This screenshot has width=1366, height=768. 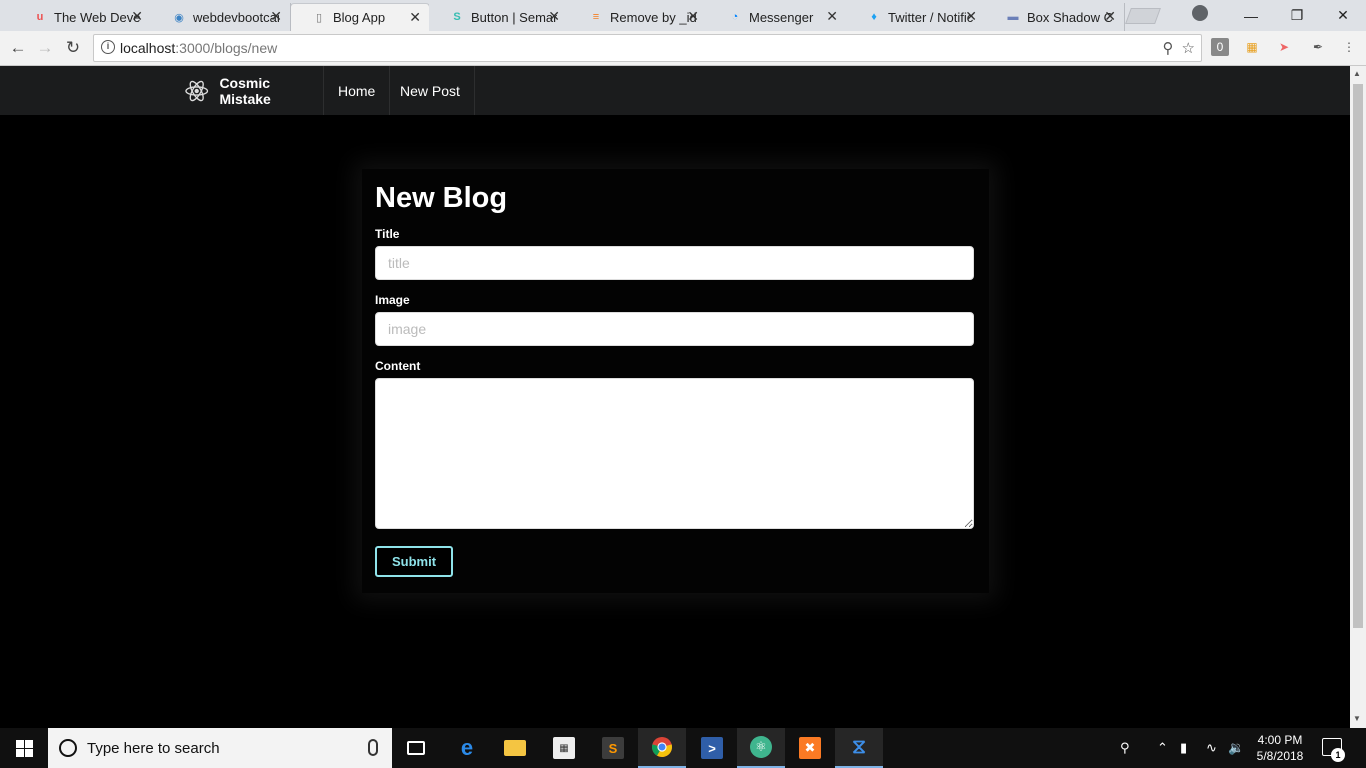 I want to click on taskbar-search-box: Type here to search, so click(x=220, y=748).